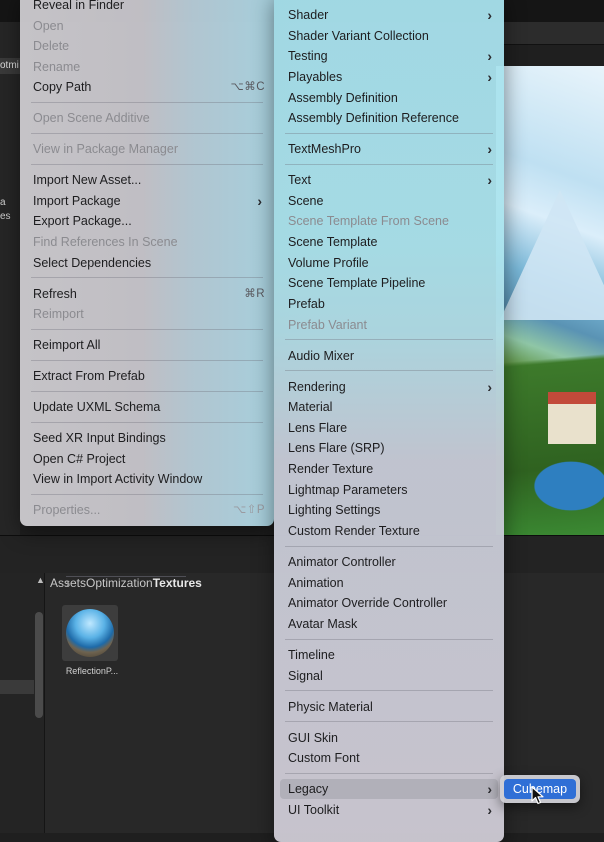 This screenshot has height=842, width=604. I want to click on breadcrumb-textures: Textures, so click(177, 583).